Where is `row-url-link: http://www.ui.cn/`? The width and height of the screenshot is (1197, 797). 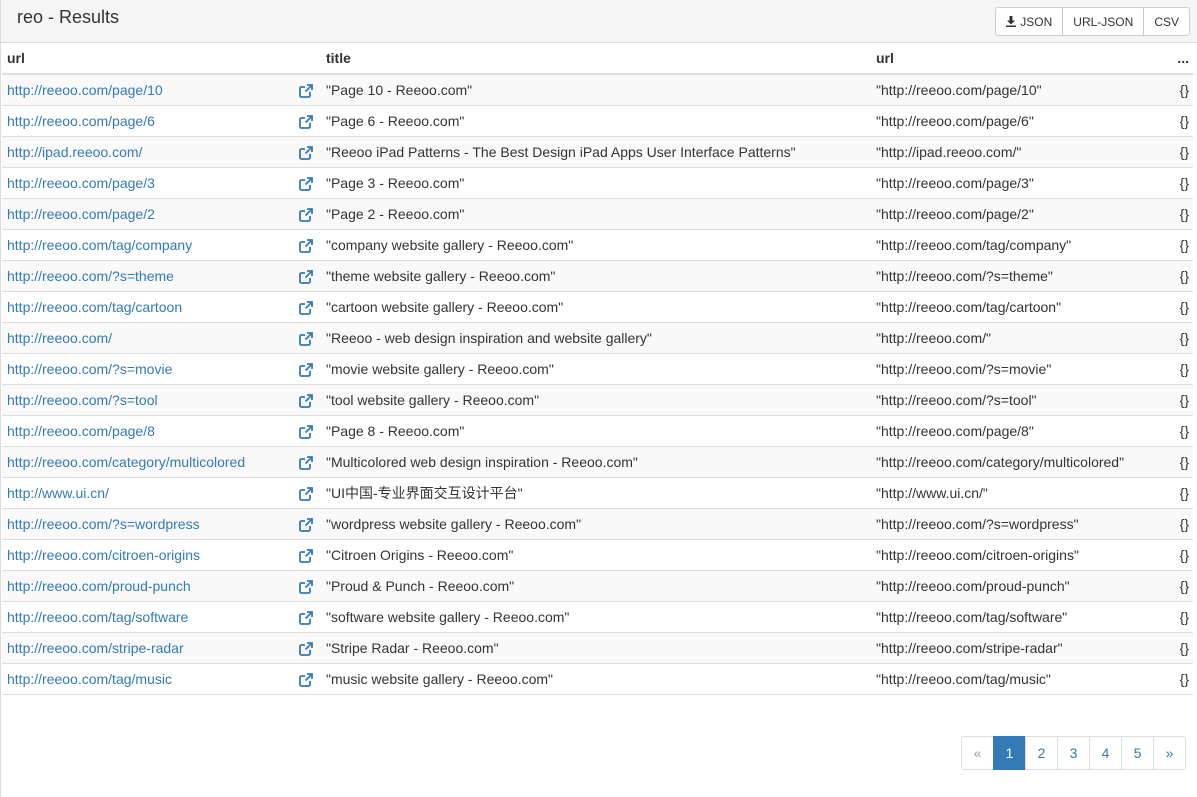
row-url-link: http://www.ui.cn/ is located at coordinates (58, 493).